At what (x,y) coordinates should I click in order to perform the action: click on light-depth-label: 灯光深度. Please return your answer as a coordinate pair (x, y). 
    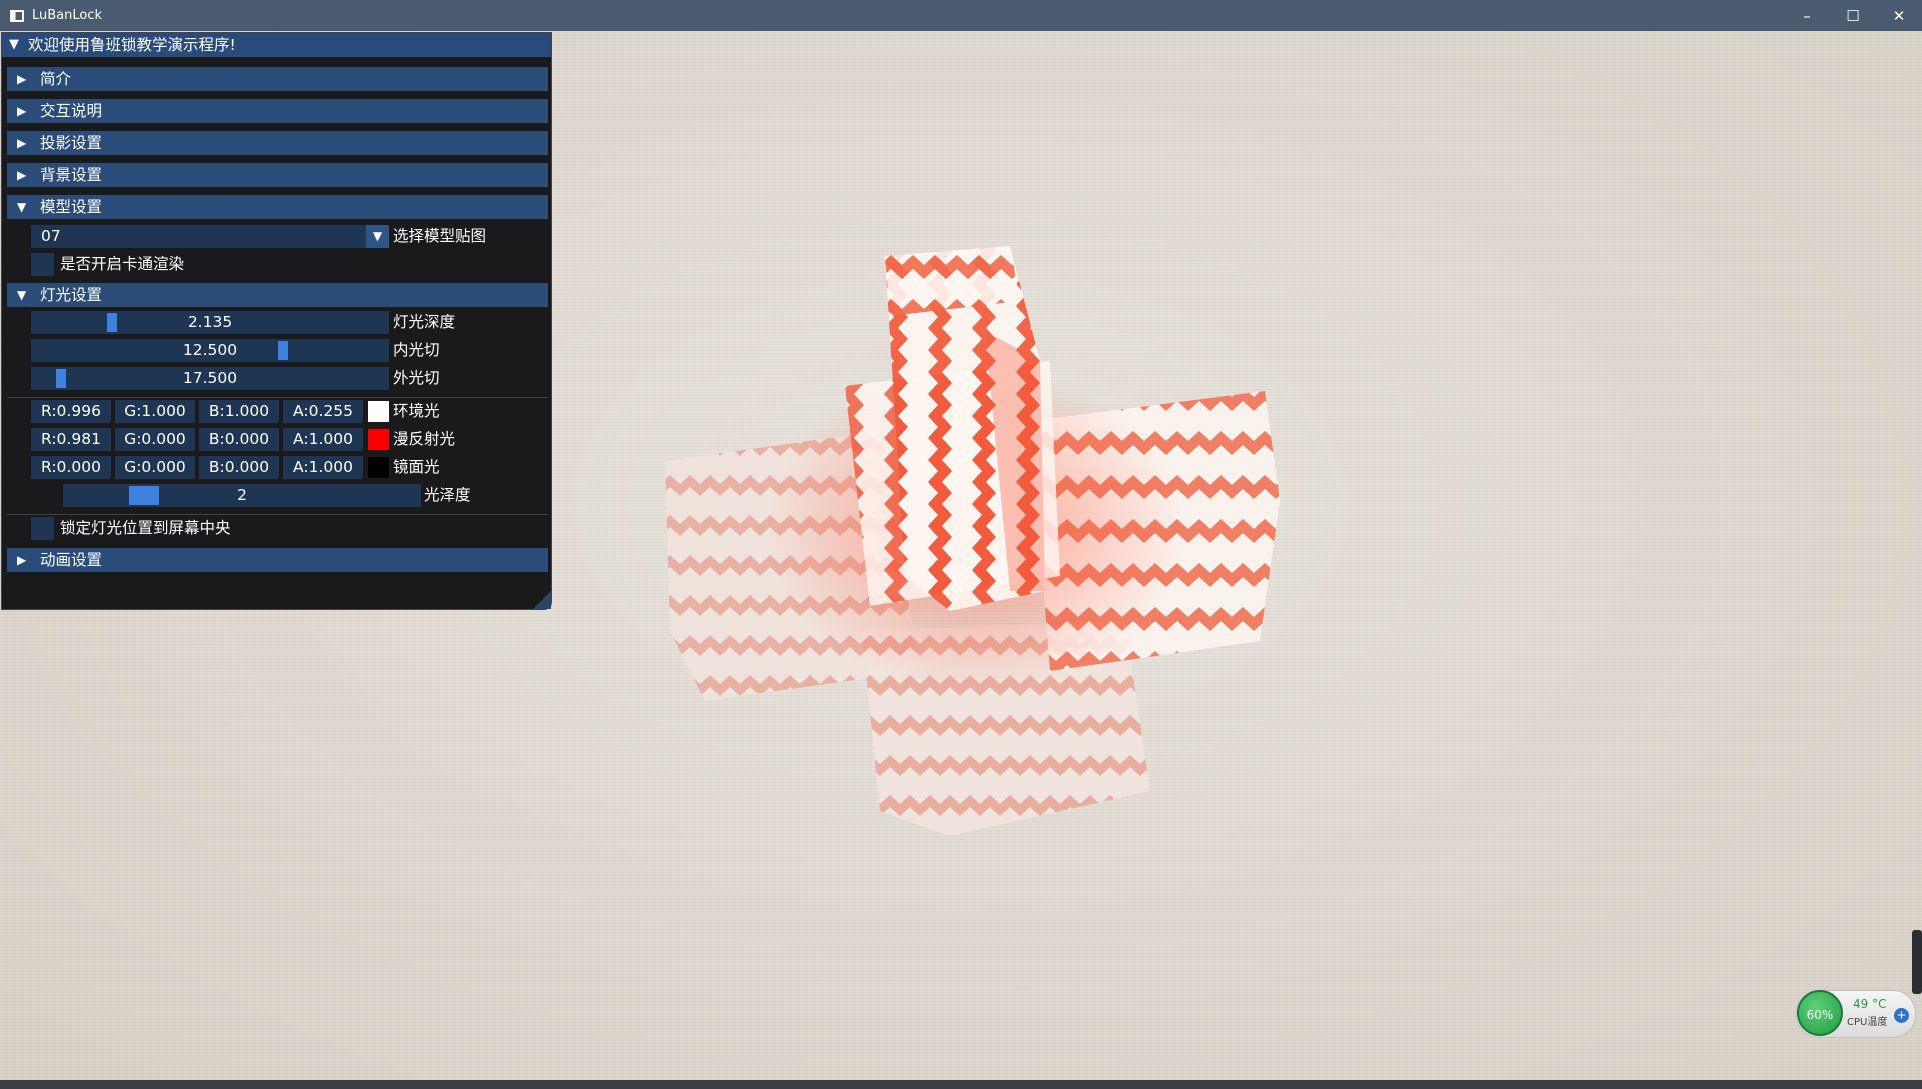
    Looking at the image, I should click on (424, 322).